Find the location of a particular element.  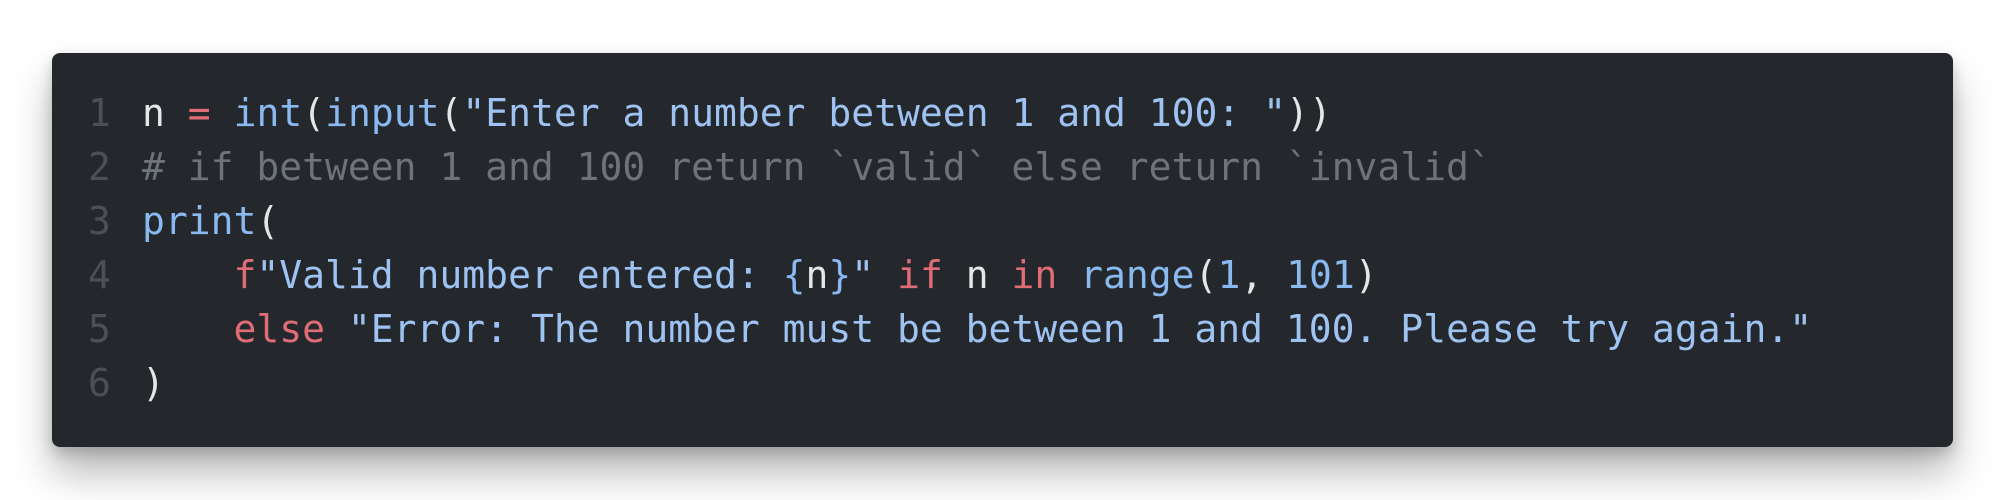

string-token: " is located at coordinates (863, 275).